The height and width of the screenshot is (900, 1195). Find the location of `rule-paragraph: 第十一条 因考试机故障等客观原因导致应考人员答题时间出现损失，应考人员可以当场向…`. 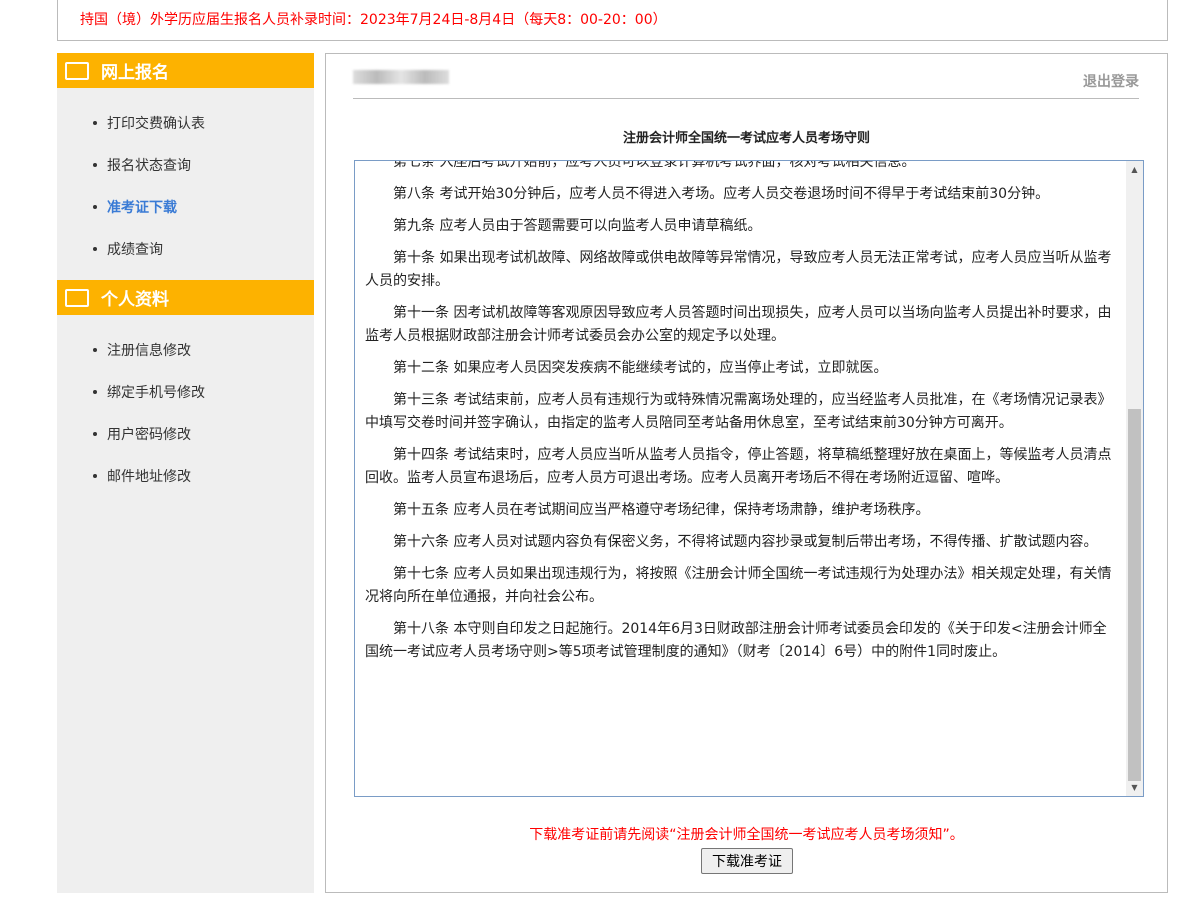

rule-paragraph: 第十一条 因考试机故障等客观原因导致应考人员答题时间出现损失，应考人员可以当场向… is located at coordinates (738, 324).